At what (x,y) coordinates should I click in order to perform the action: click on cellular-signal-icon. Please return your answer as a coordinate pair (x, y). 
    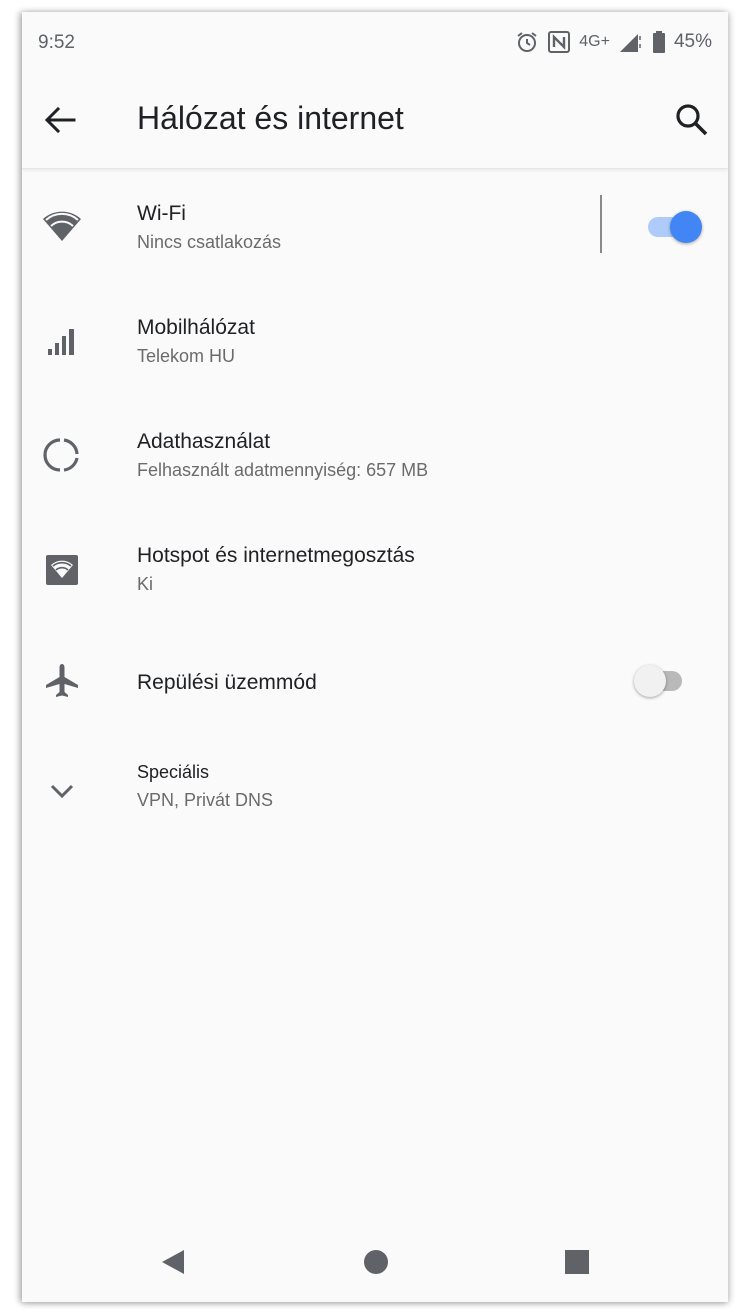
    Looking at the image, I should click on (62, 341).